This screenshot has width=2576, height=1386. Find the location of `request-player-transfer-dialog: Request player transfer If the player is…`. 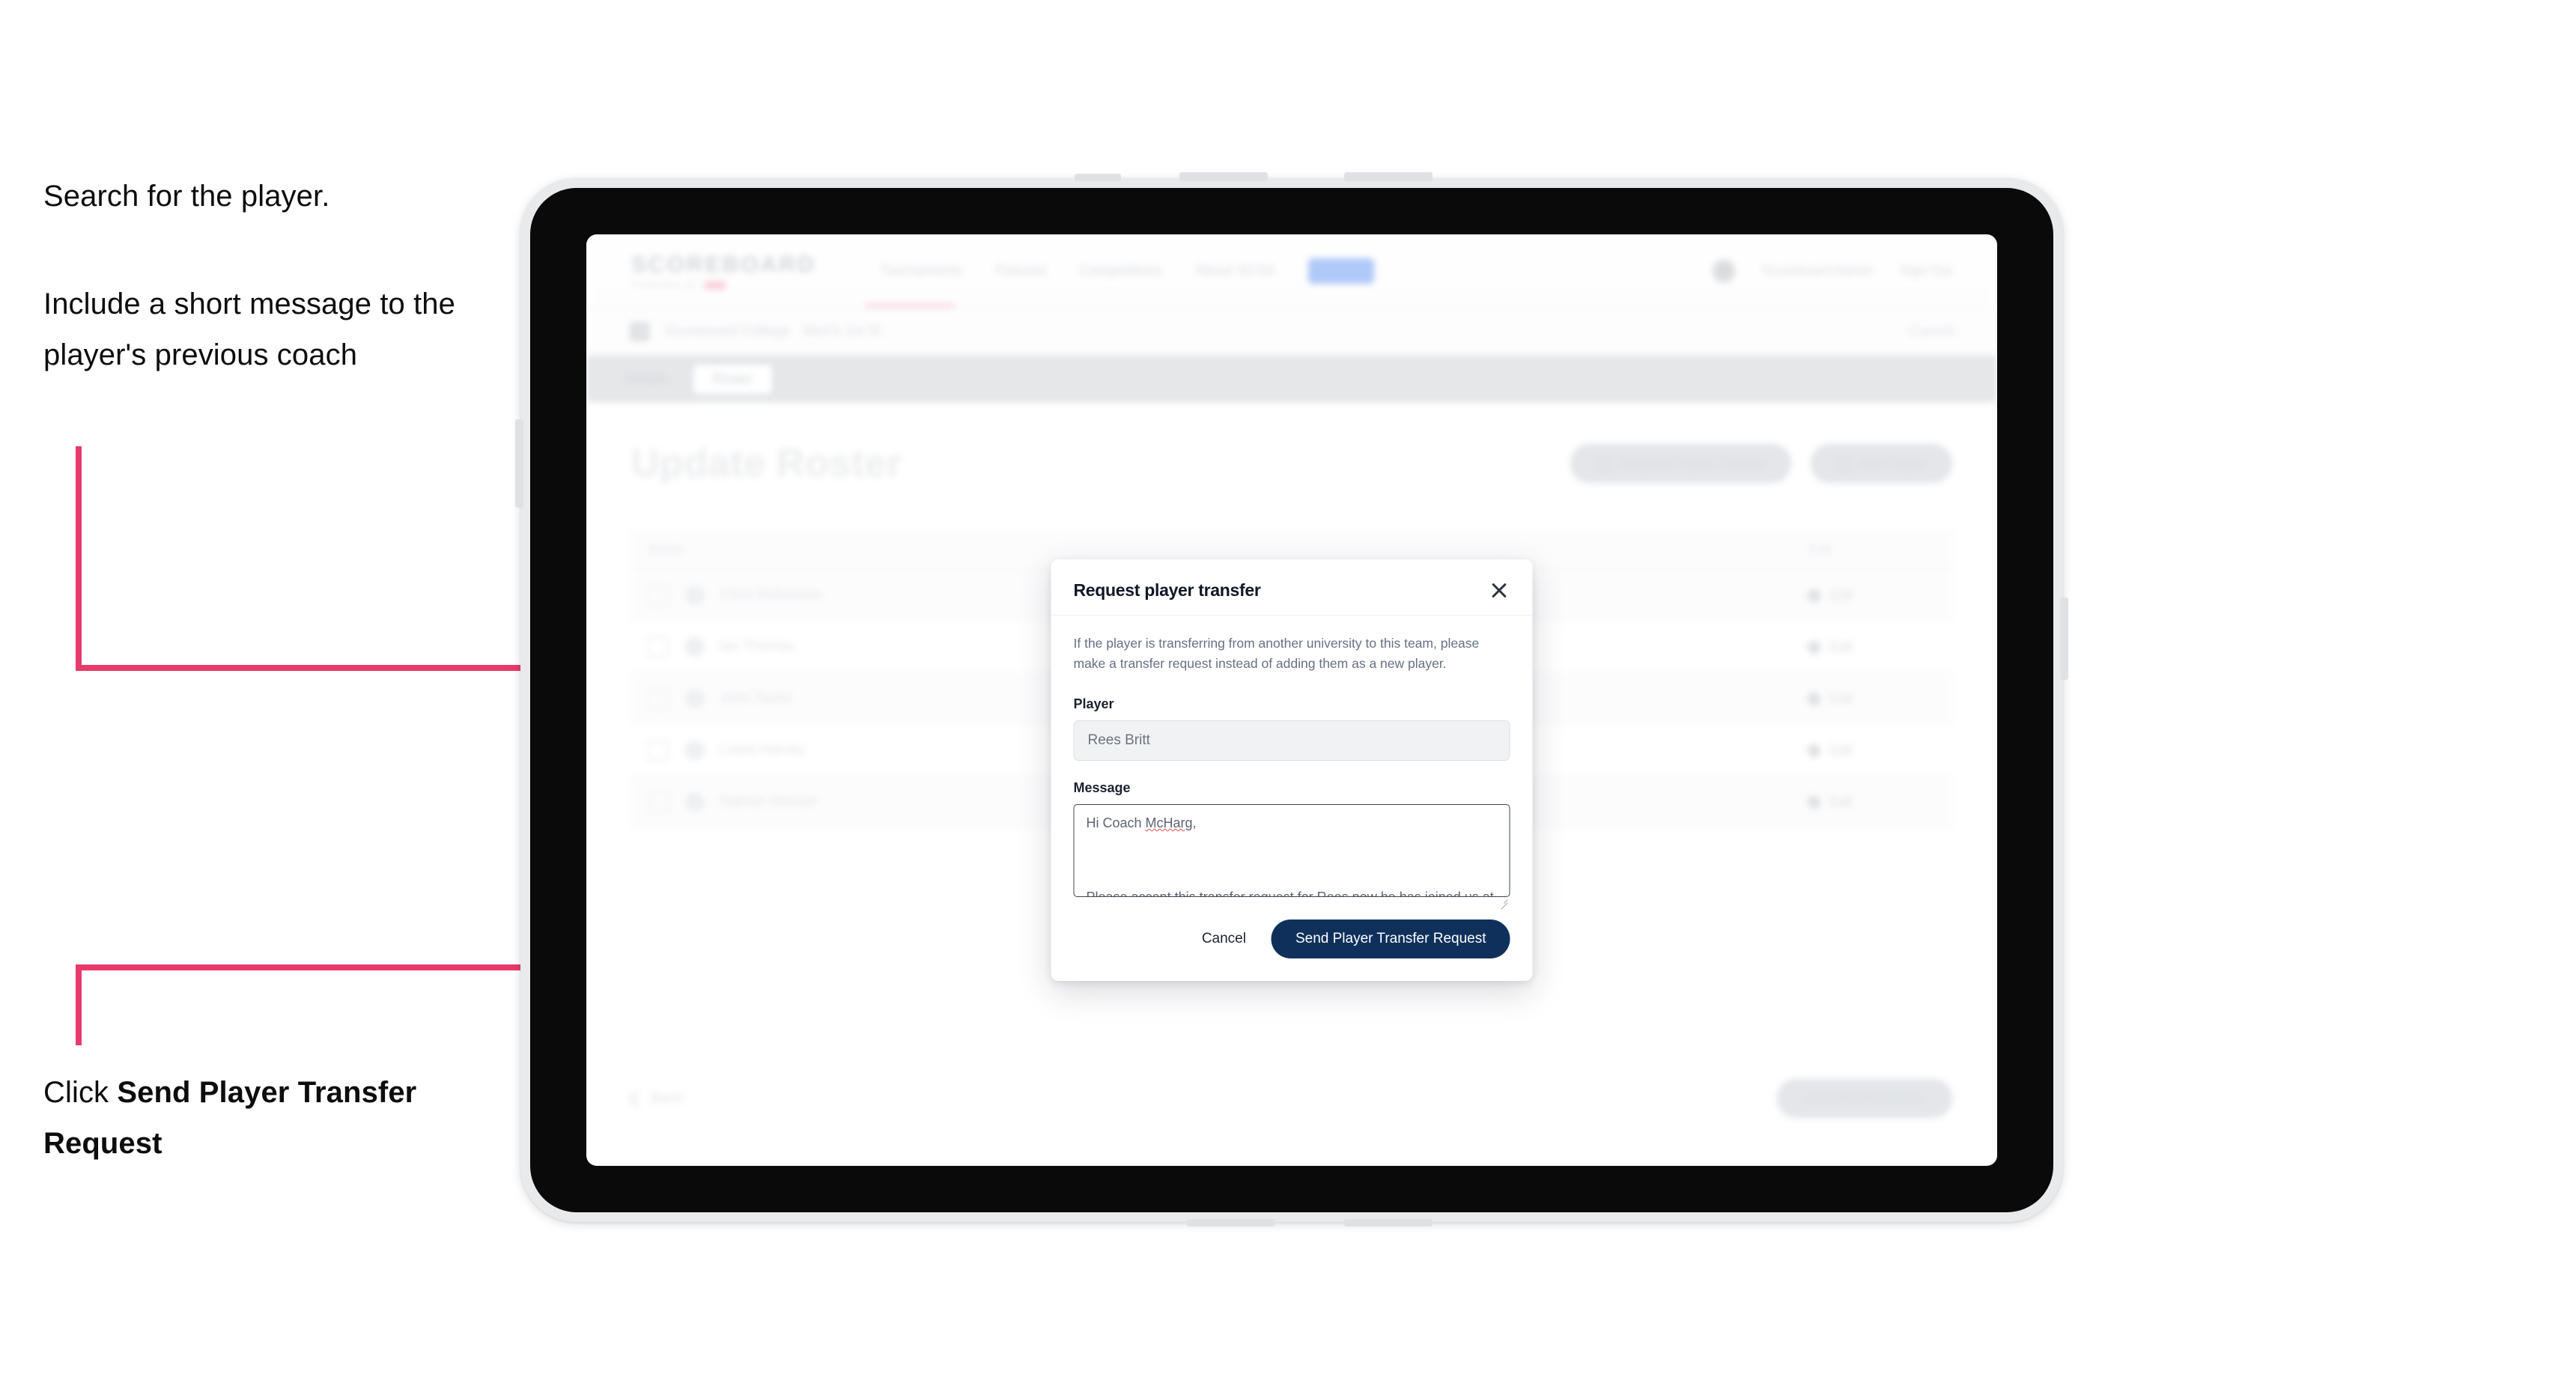

request-player-transfer-dialog: Request player transfer If the player is… is located at coordinates (1292, 770).